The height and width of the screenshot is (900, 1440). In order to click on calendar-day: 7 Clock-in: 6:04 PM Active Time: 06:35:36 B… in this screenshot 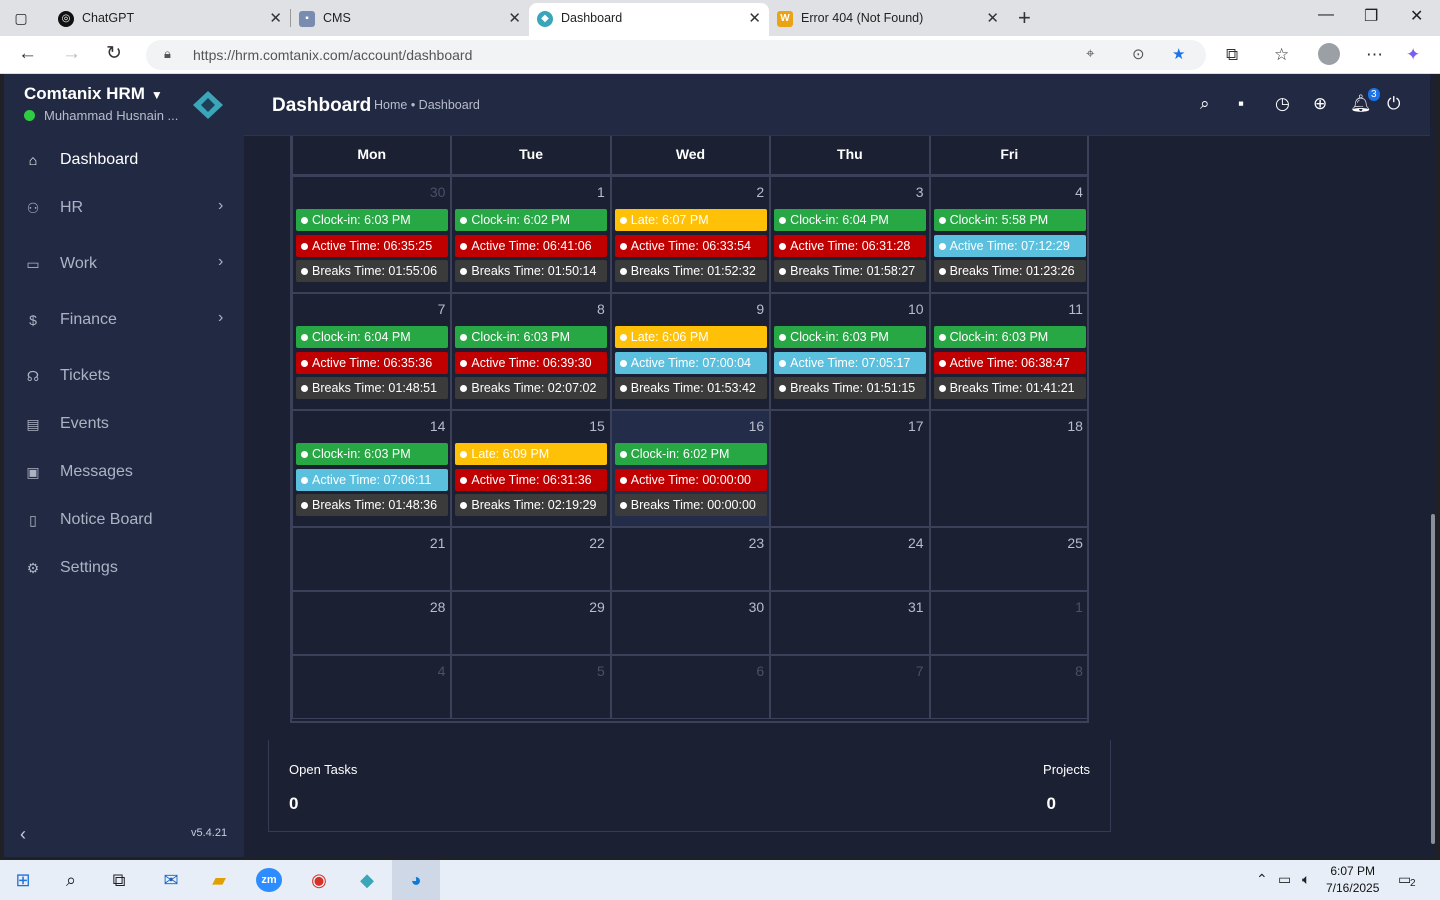, I will do `click(372, 351)`.